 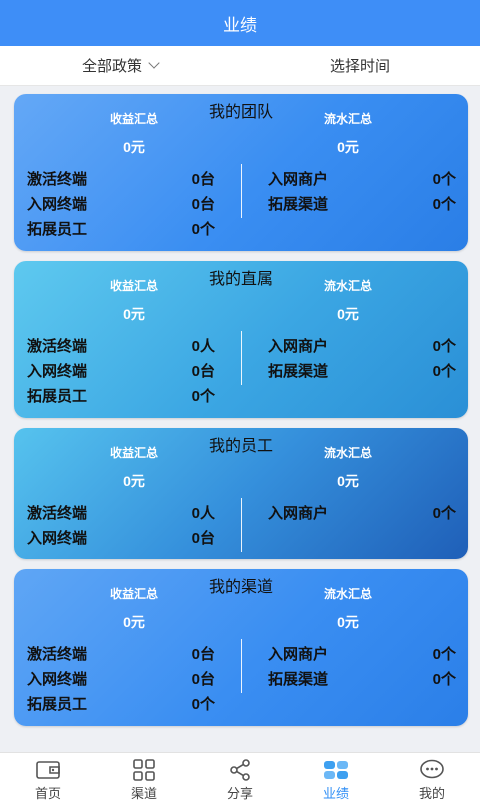 I want to click on time-filter-button: 选择时间, so click(x=360, y=65).